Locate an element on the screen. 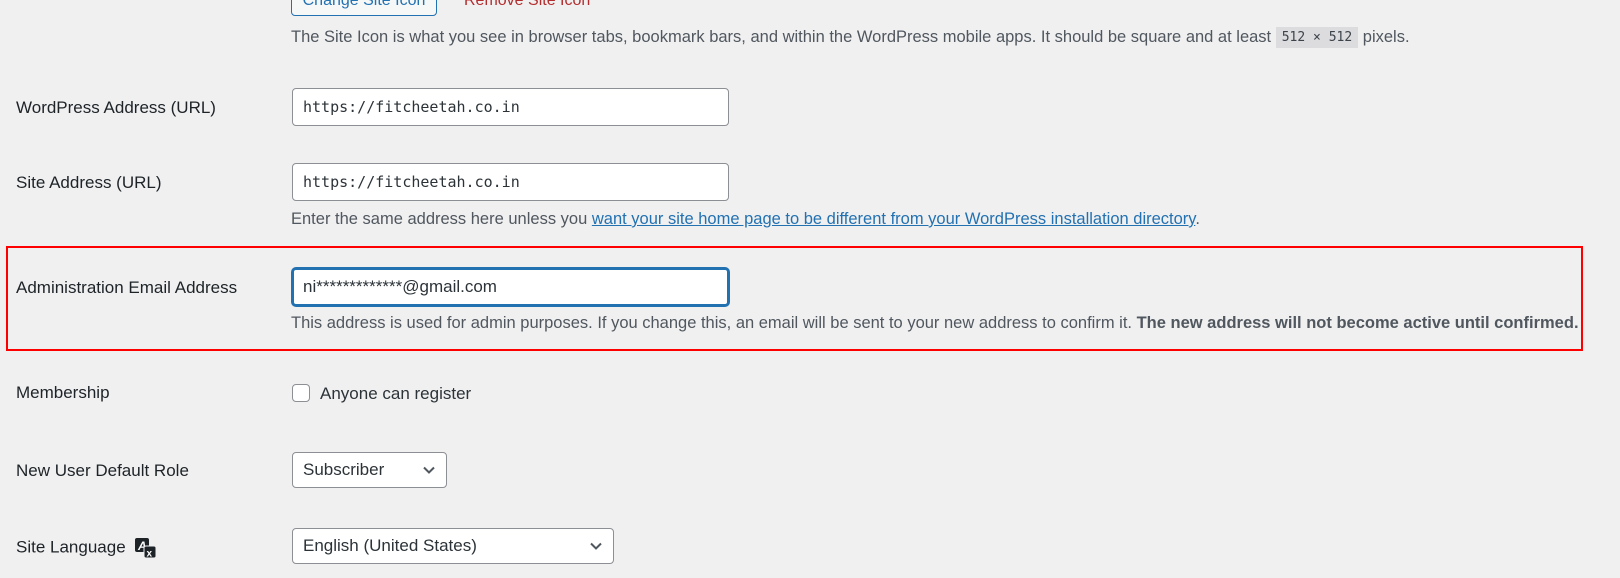  site-language-selected: English (United States) is located at coordinates (390, 545).